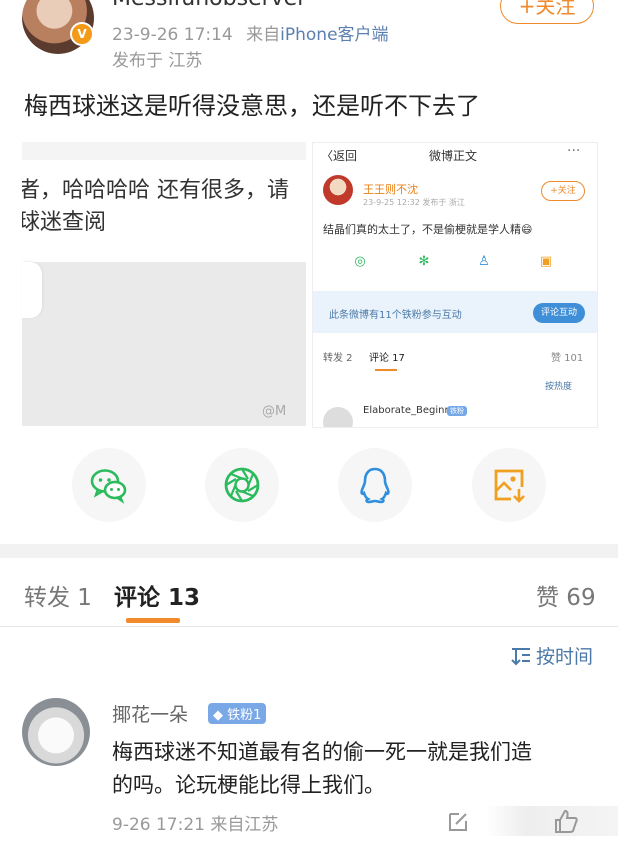 This screenshot has height=848, width=618. I want to click on post-source: iPhone客户端, so click(334, 35).